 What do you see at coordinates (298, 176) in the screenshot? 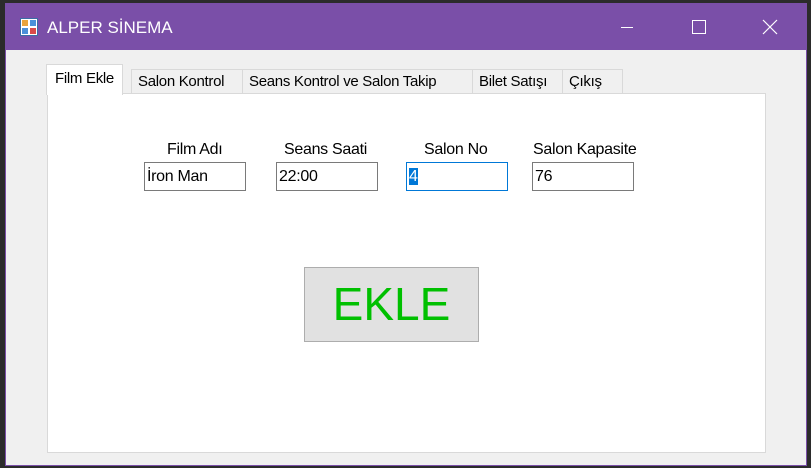
I see `seans-saati-value: 22:00` at bounding box center [298, 176].